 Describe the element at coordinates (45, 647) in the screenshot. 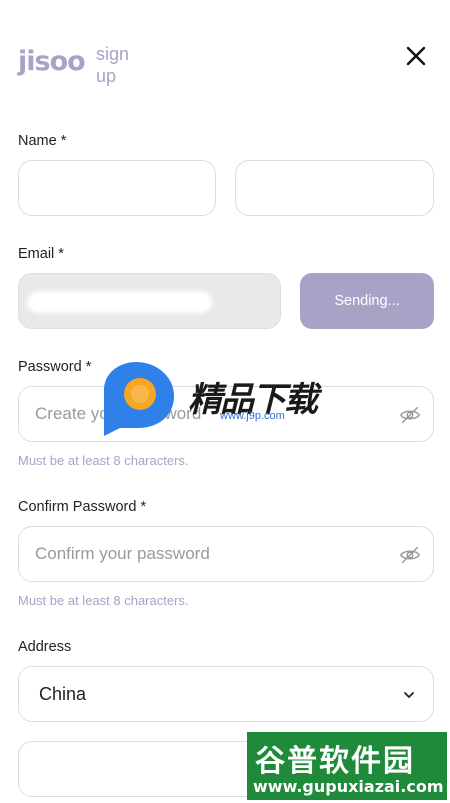

I see `address-label: Address` at that location.